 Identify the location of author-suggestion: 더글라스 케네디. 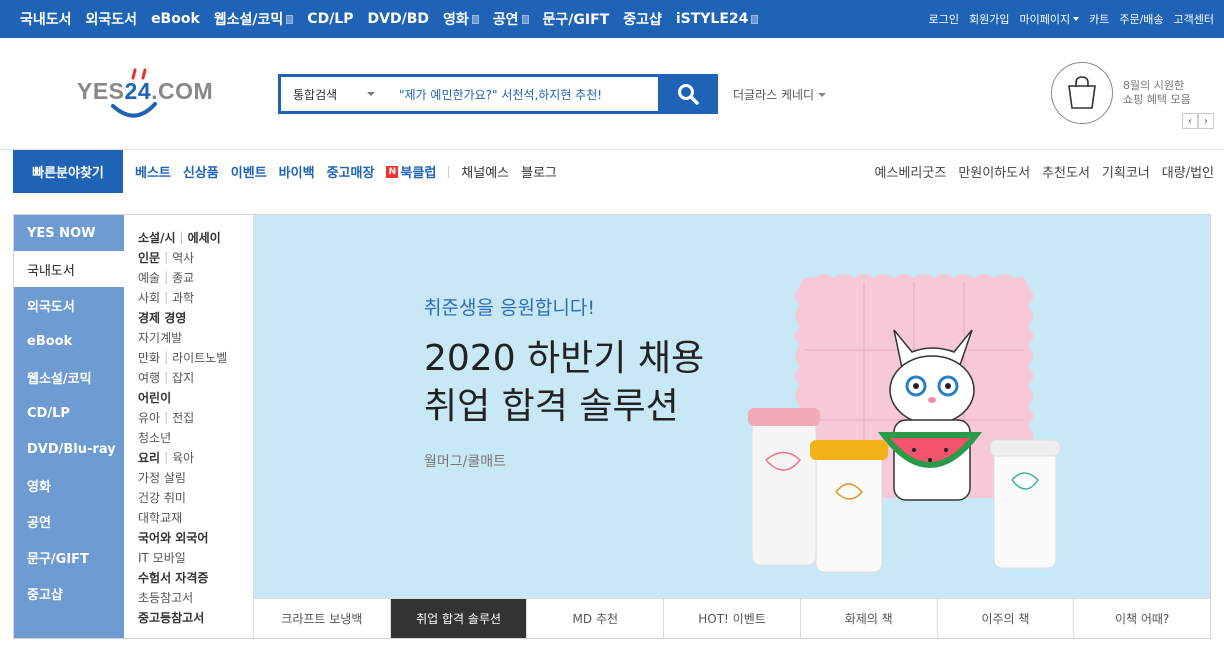
(780, 94).